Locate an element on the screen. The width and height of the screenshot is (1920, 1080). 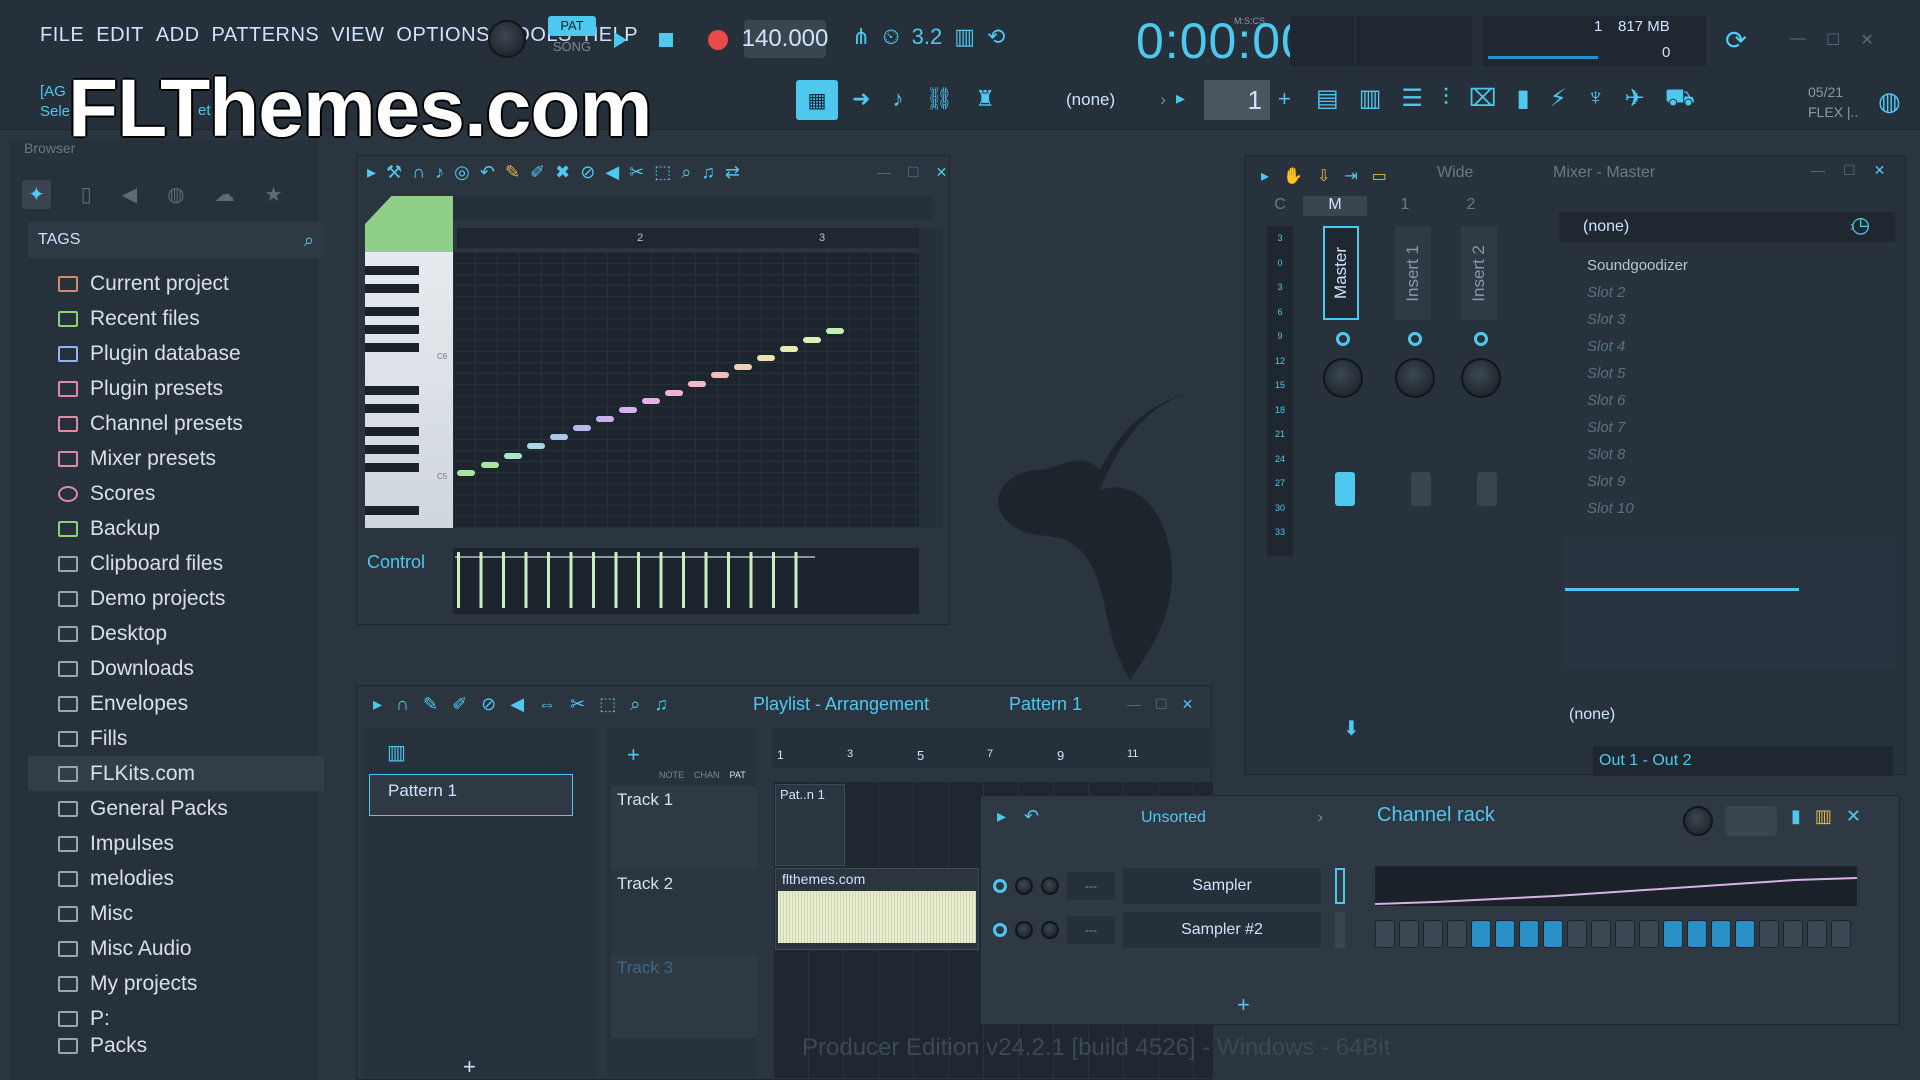
fx-slot: Slot 10 is located at coordinates (1727, 508).